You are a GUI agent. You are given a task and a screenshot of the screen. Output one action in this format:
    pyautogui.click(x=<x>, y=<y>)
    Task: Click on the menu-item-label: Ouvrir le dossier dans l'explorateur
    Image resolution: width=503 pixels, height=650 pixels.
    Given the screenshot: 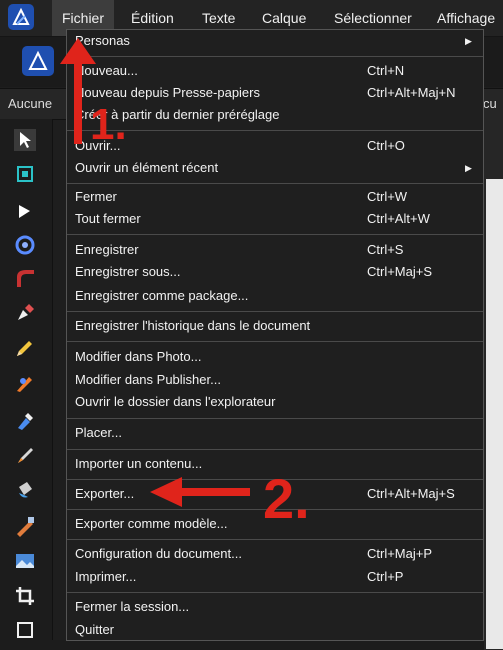 What is the action you would take?
    pyautogui.click(x=175, y=401)
    